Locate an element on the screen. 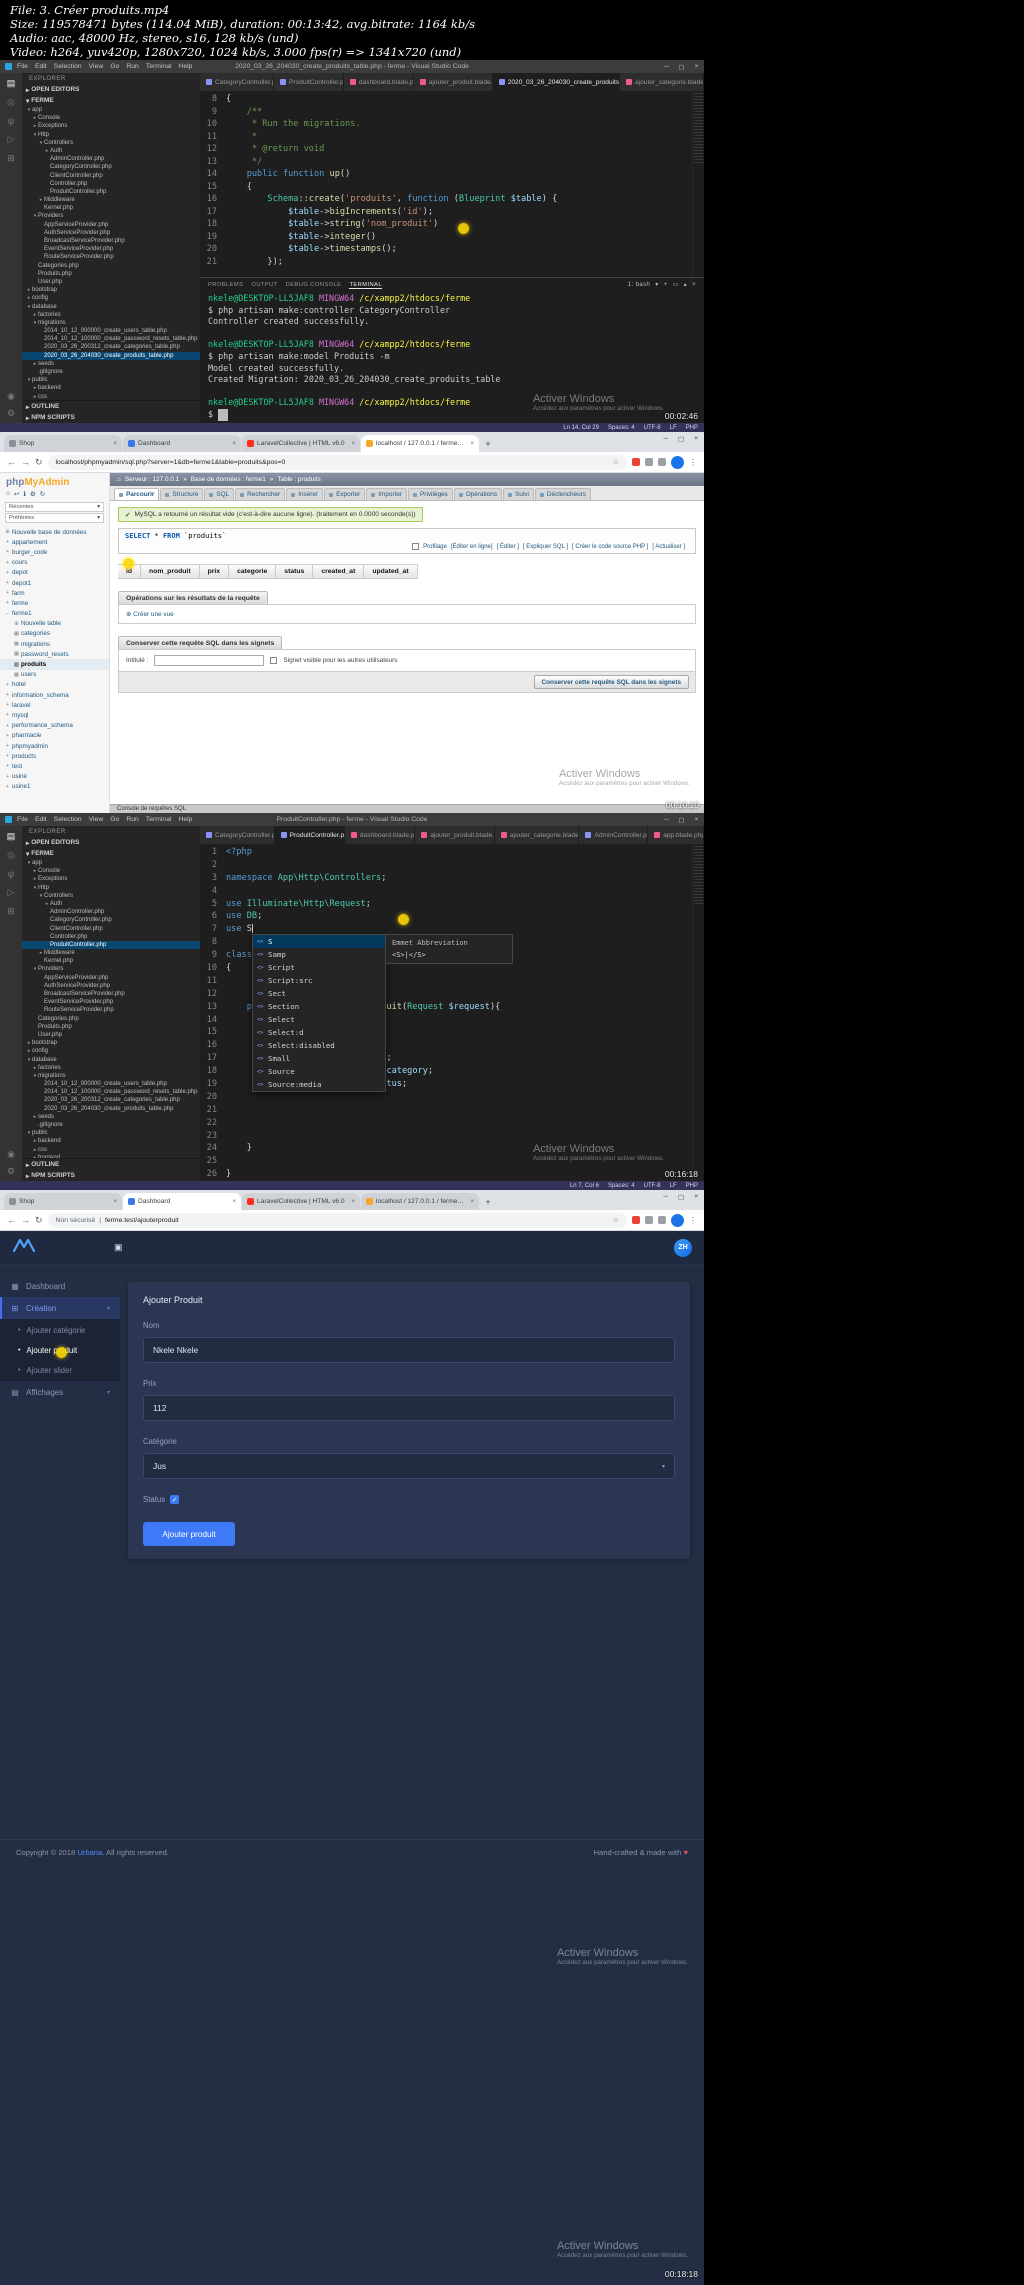  database-tree-item: + usine1 is located at coordinates (54, 787).